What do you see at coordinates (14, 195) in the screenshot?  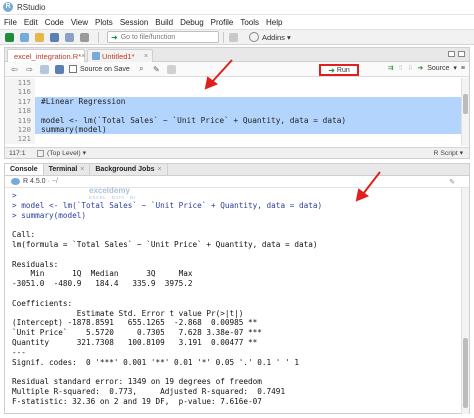 I see `console-line: >` at bounding box center [14, 195].